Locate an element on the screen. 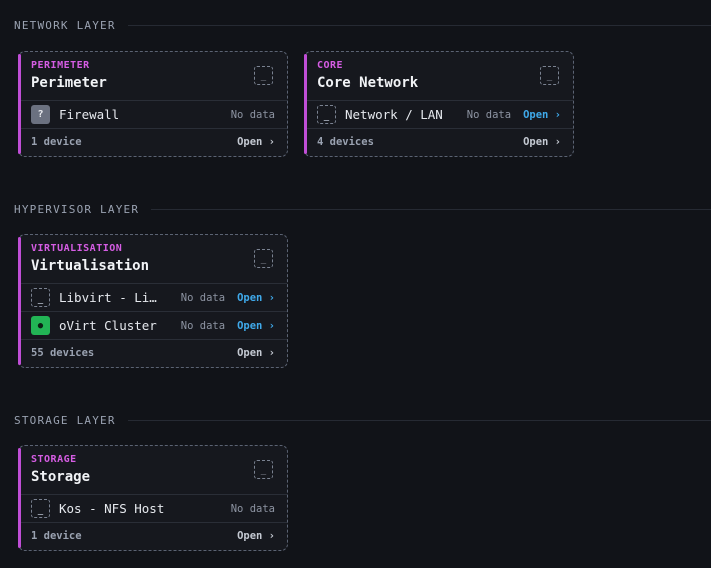  card-title: Core Network is located at coordinates (368, 83).